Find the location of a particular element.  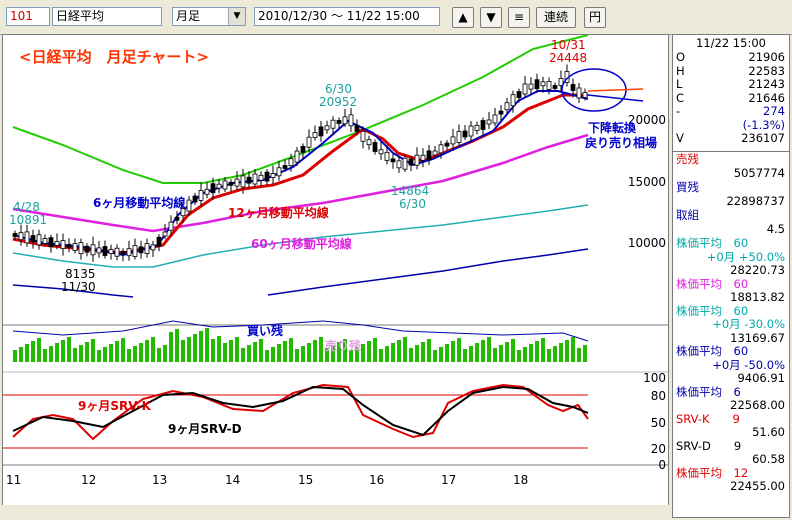

horizontal-scrollbar is located at coordinates (335, 511).